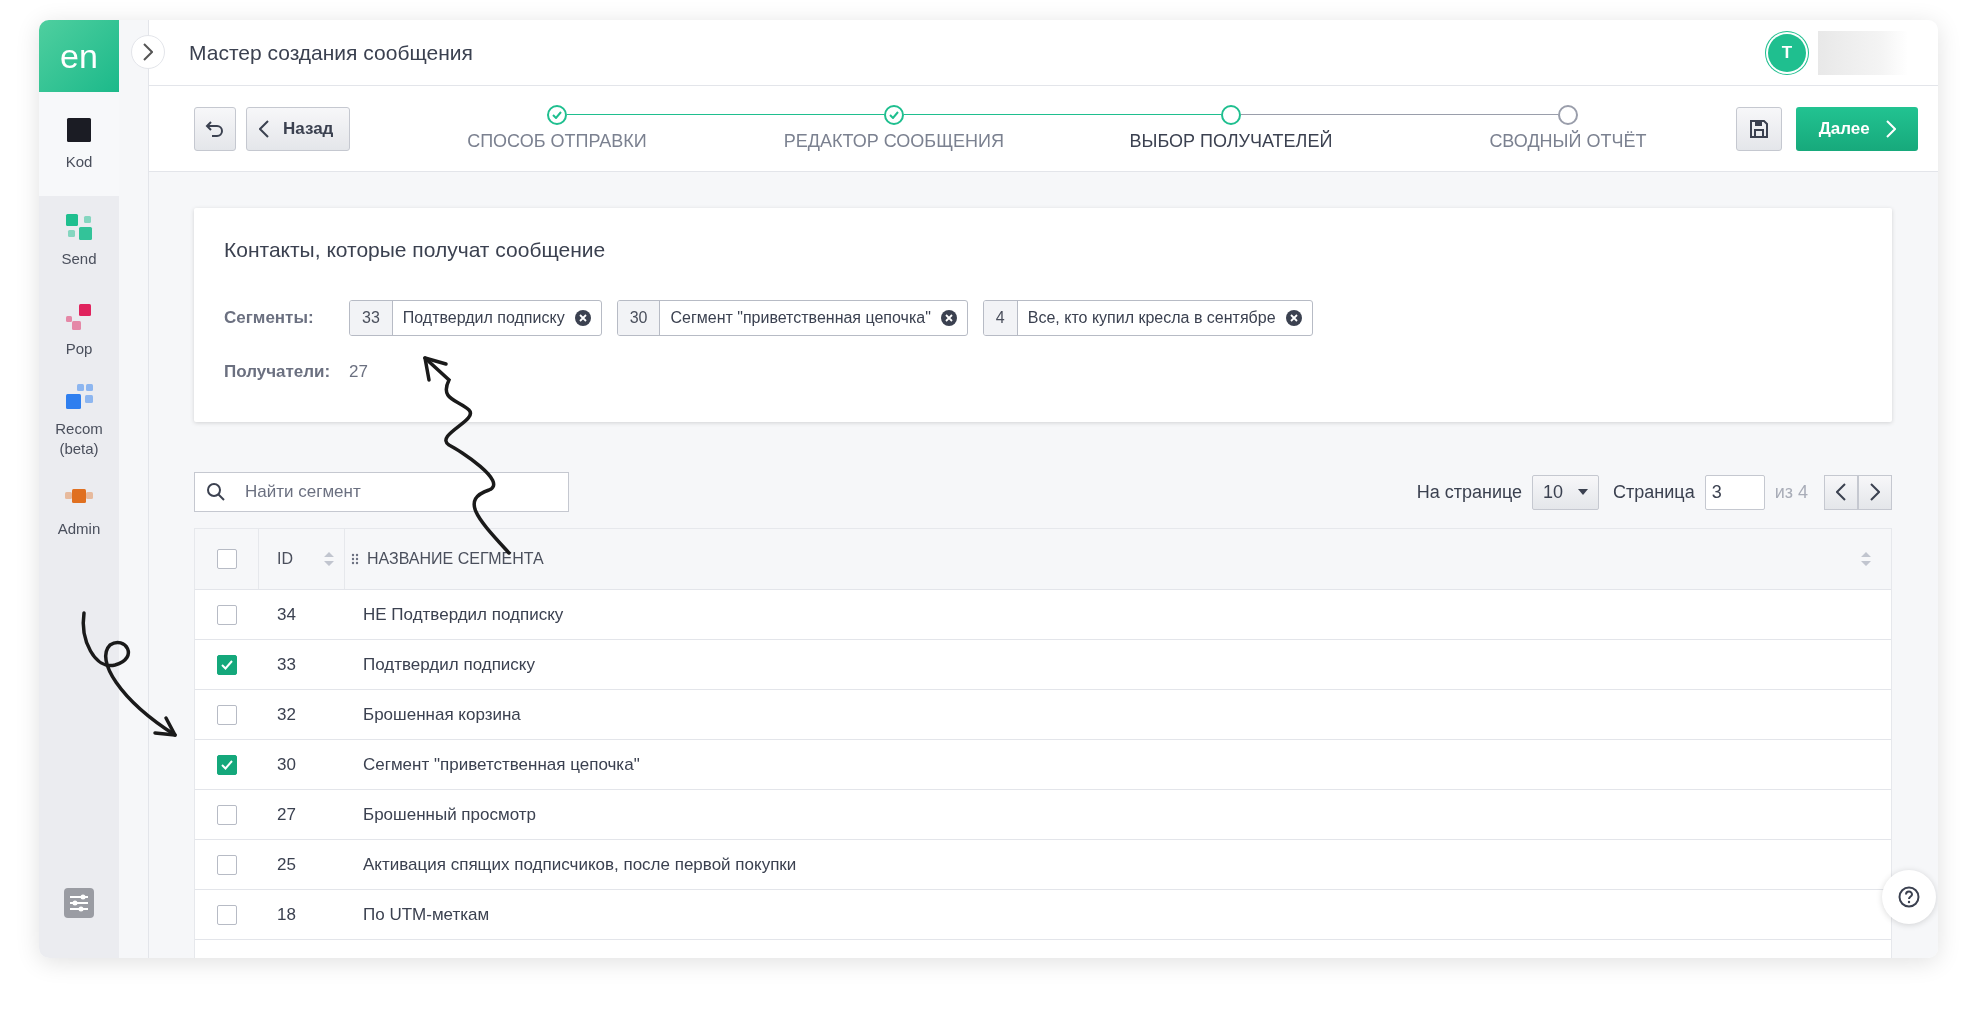  What do you see at coordinates (298, 128) in the screenshot?
I see `back-button: Назад` at bounding box center [298, 128].